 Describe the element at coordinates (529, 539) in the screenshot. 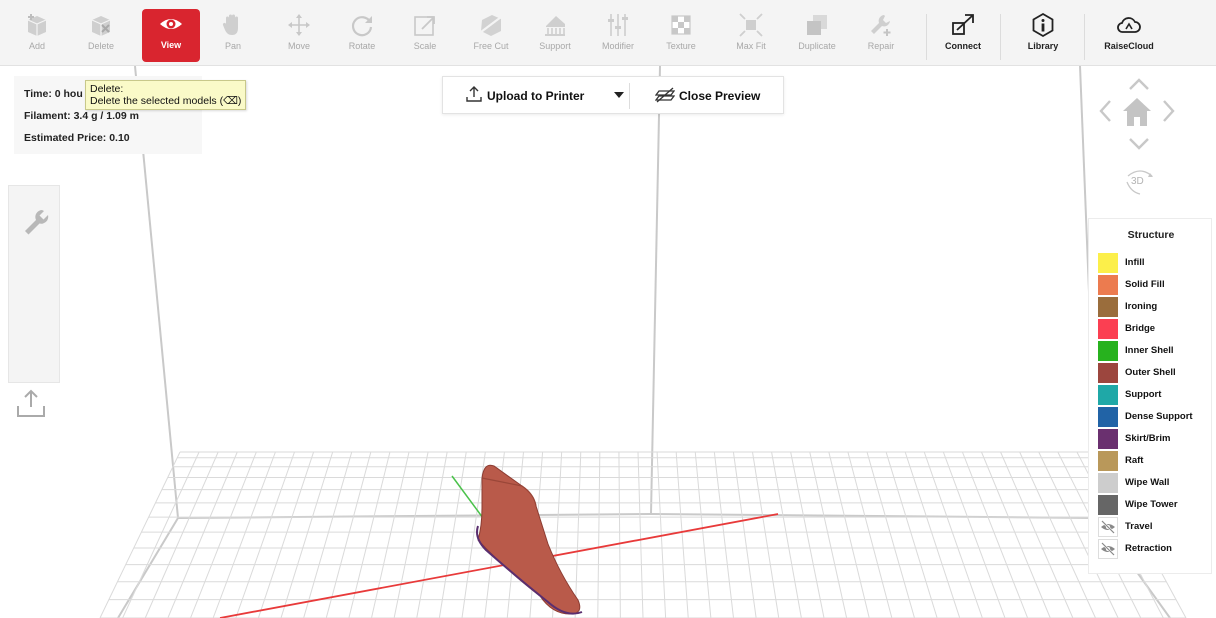

I see `sliced-model` at that location.